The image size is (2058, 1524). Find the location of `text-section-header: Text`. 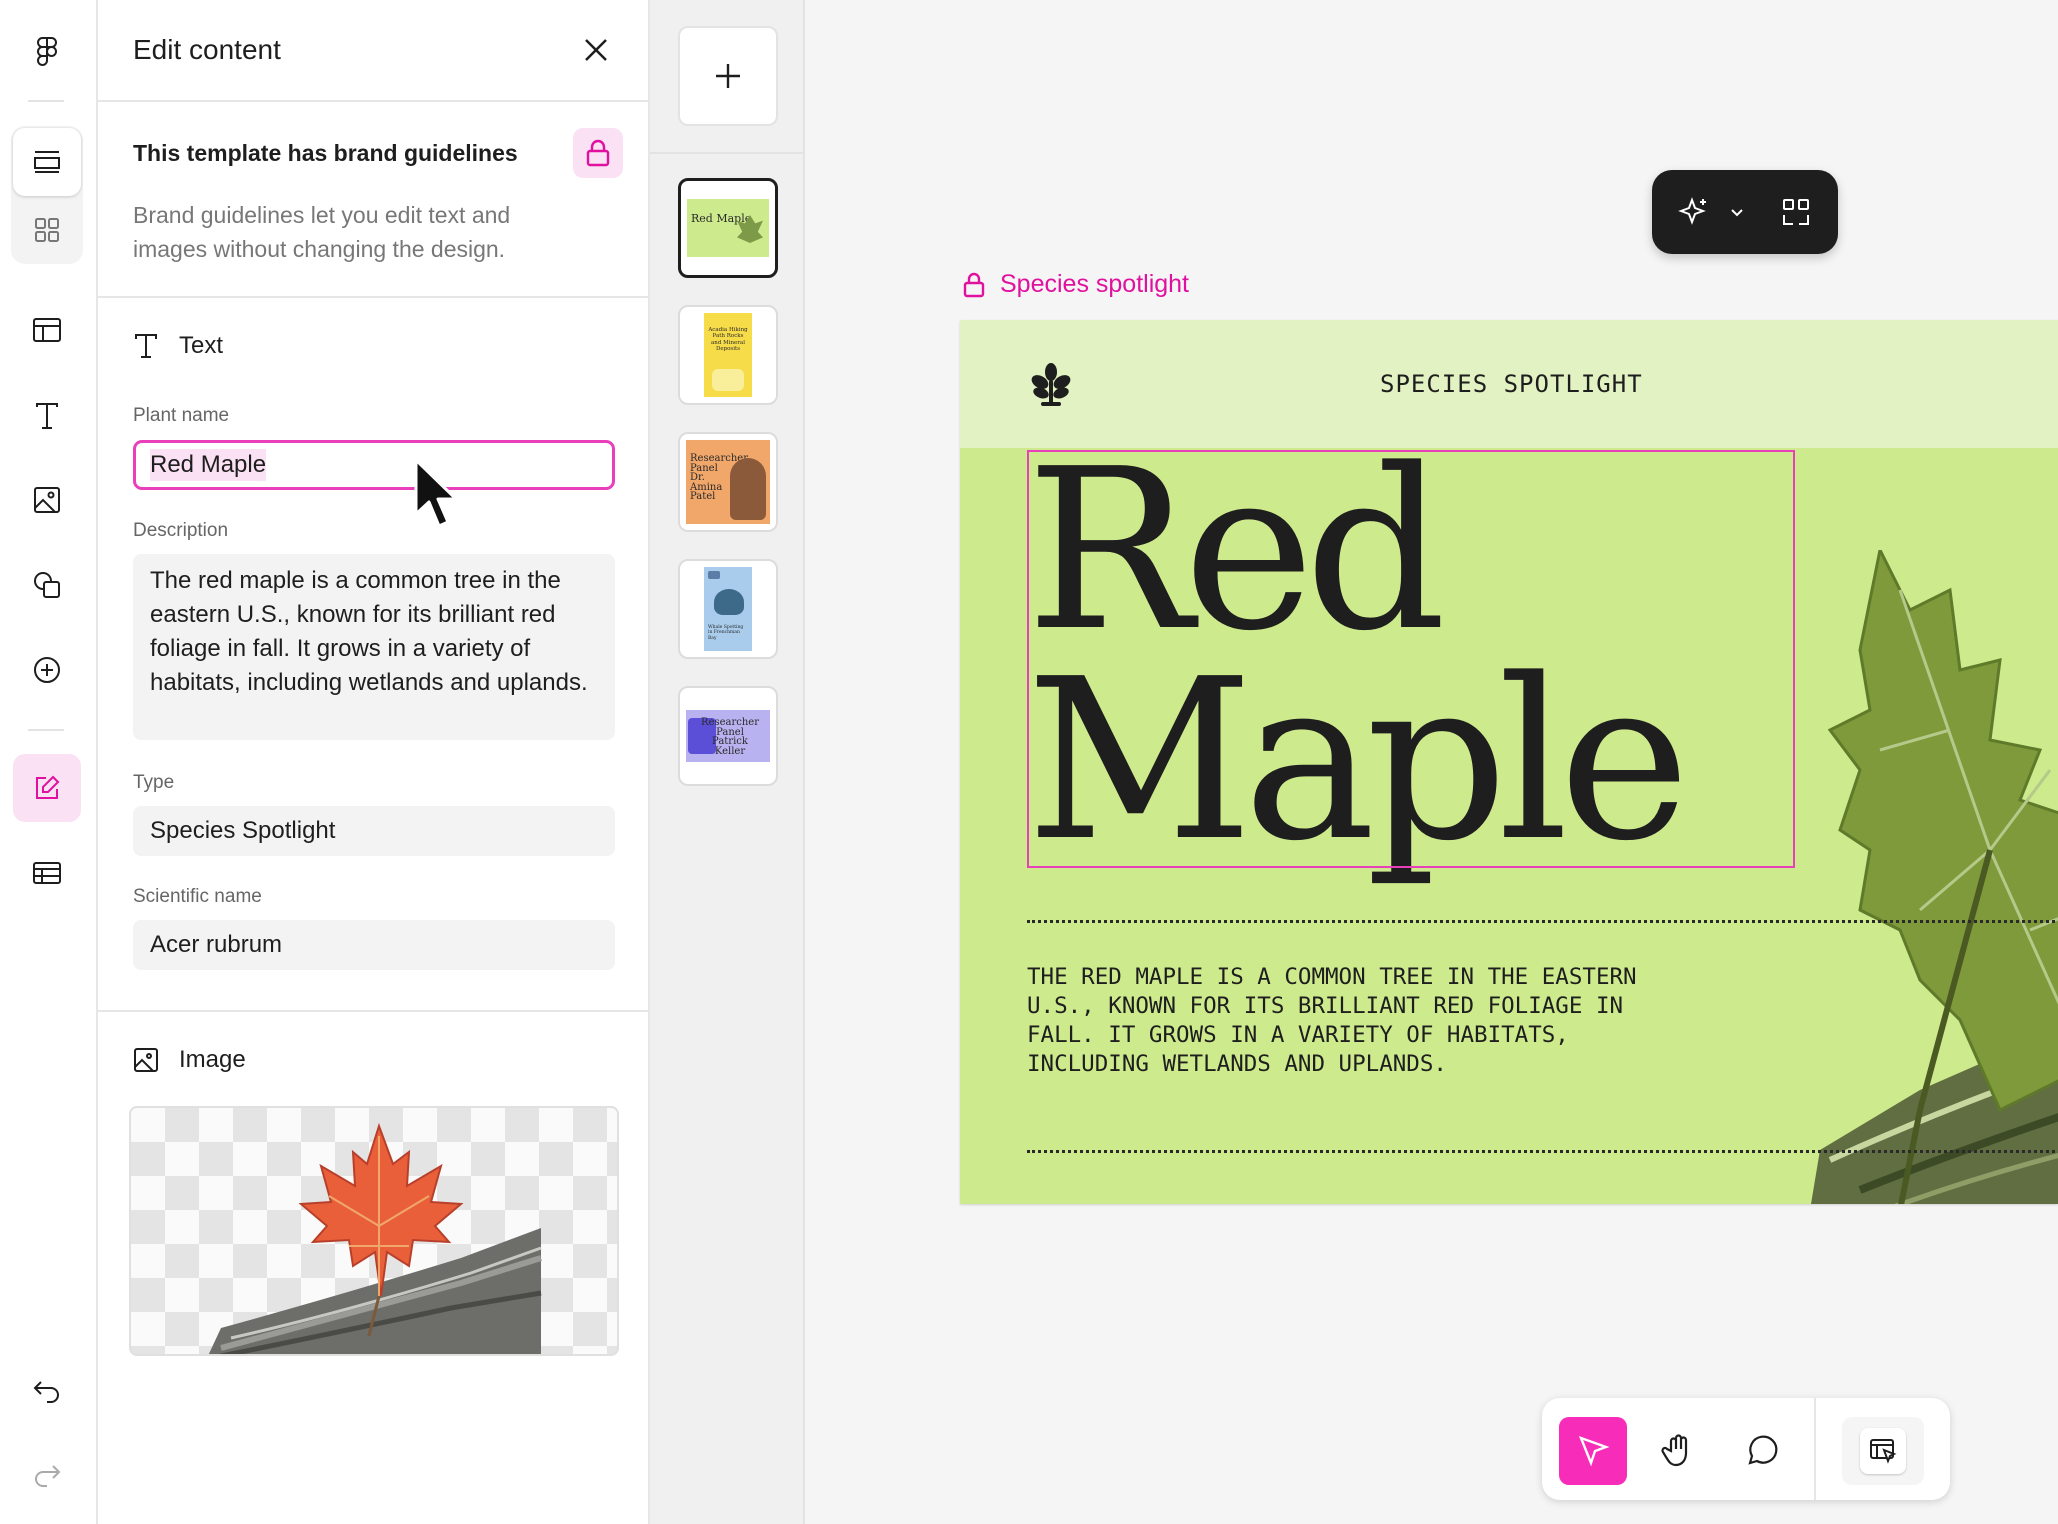

text-section-header: Text is located at coordinates (178, 346).